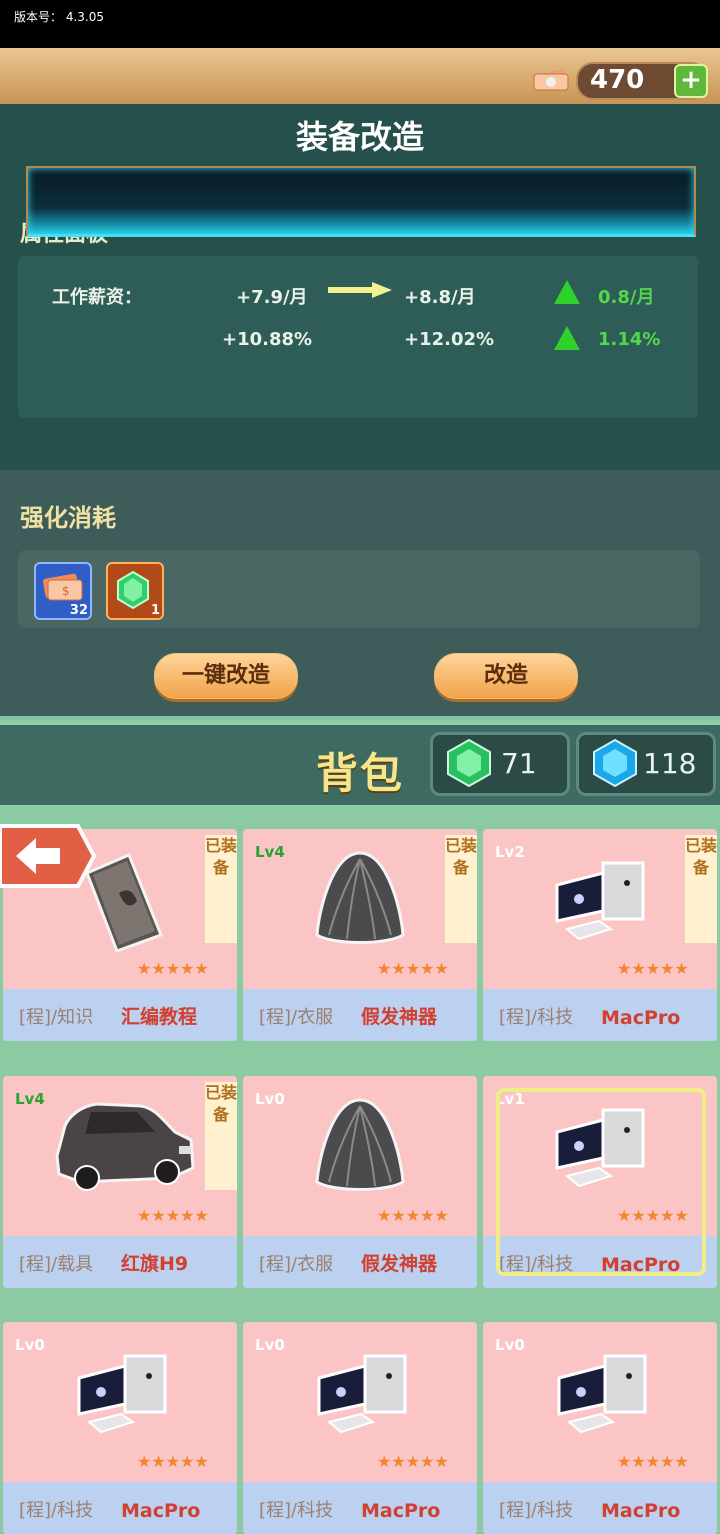  I want to click on card-name: 汇编教程, so click(159, 1017).